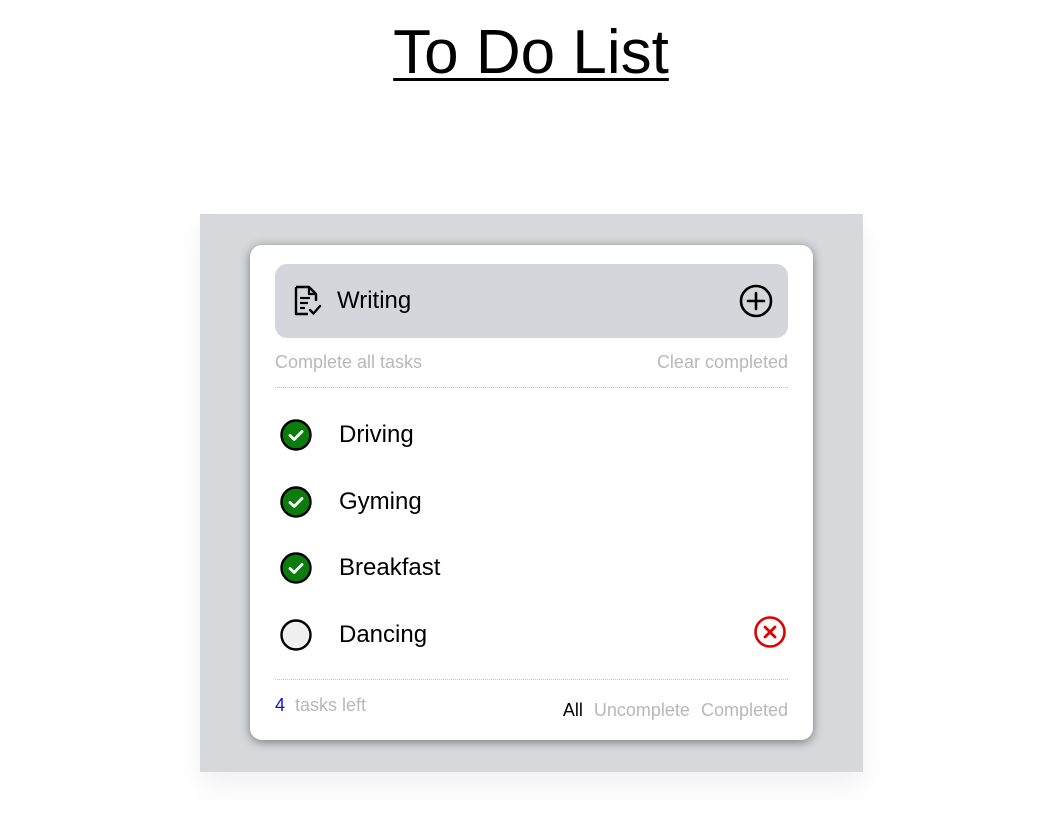  I want to click on task-label: Dancing, so click(383, 634).